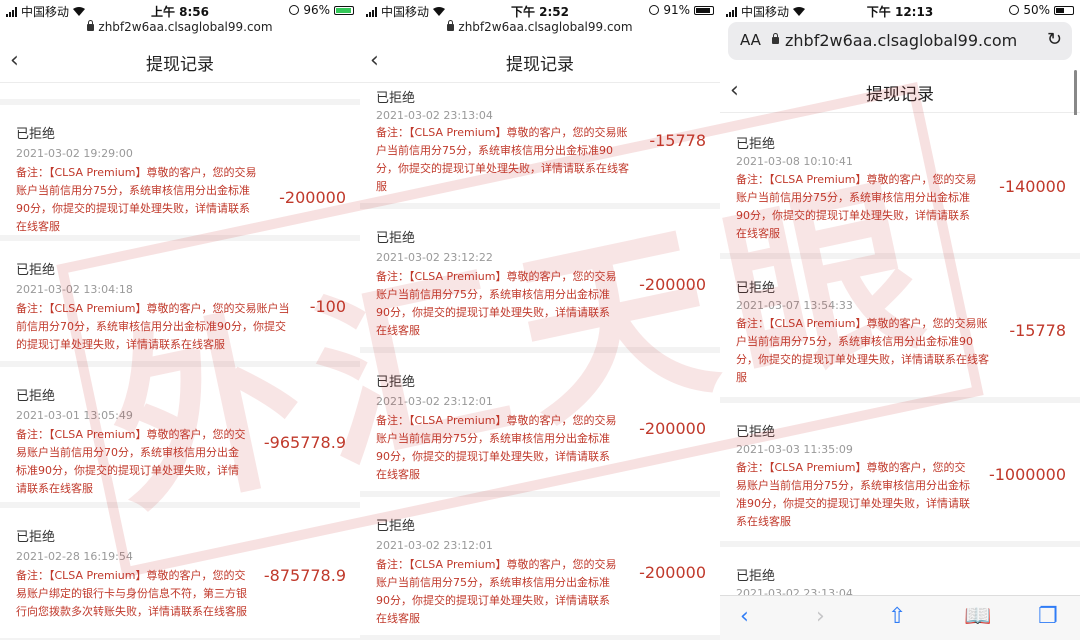 This screenshot has height=640, width=1080. What do you see at coordinates (1027, 474) in the screenshot?
I see `record-amount: -1000000` at bounding box center [1027, 474].